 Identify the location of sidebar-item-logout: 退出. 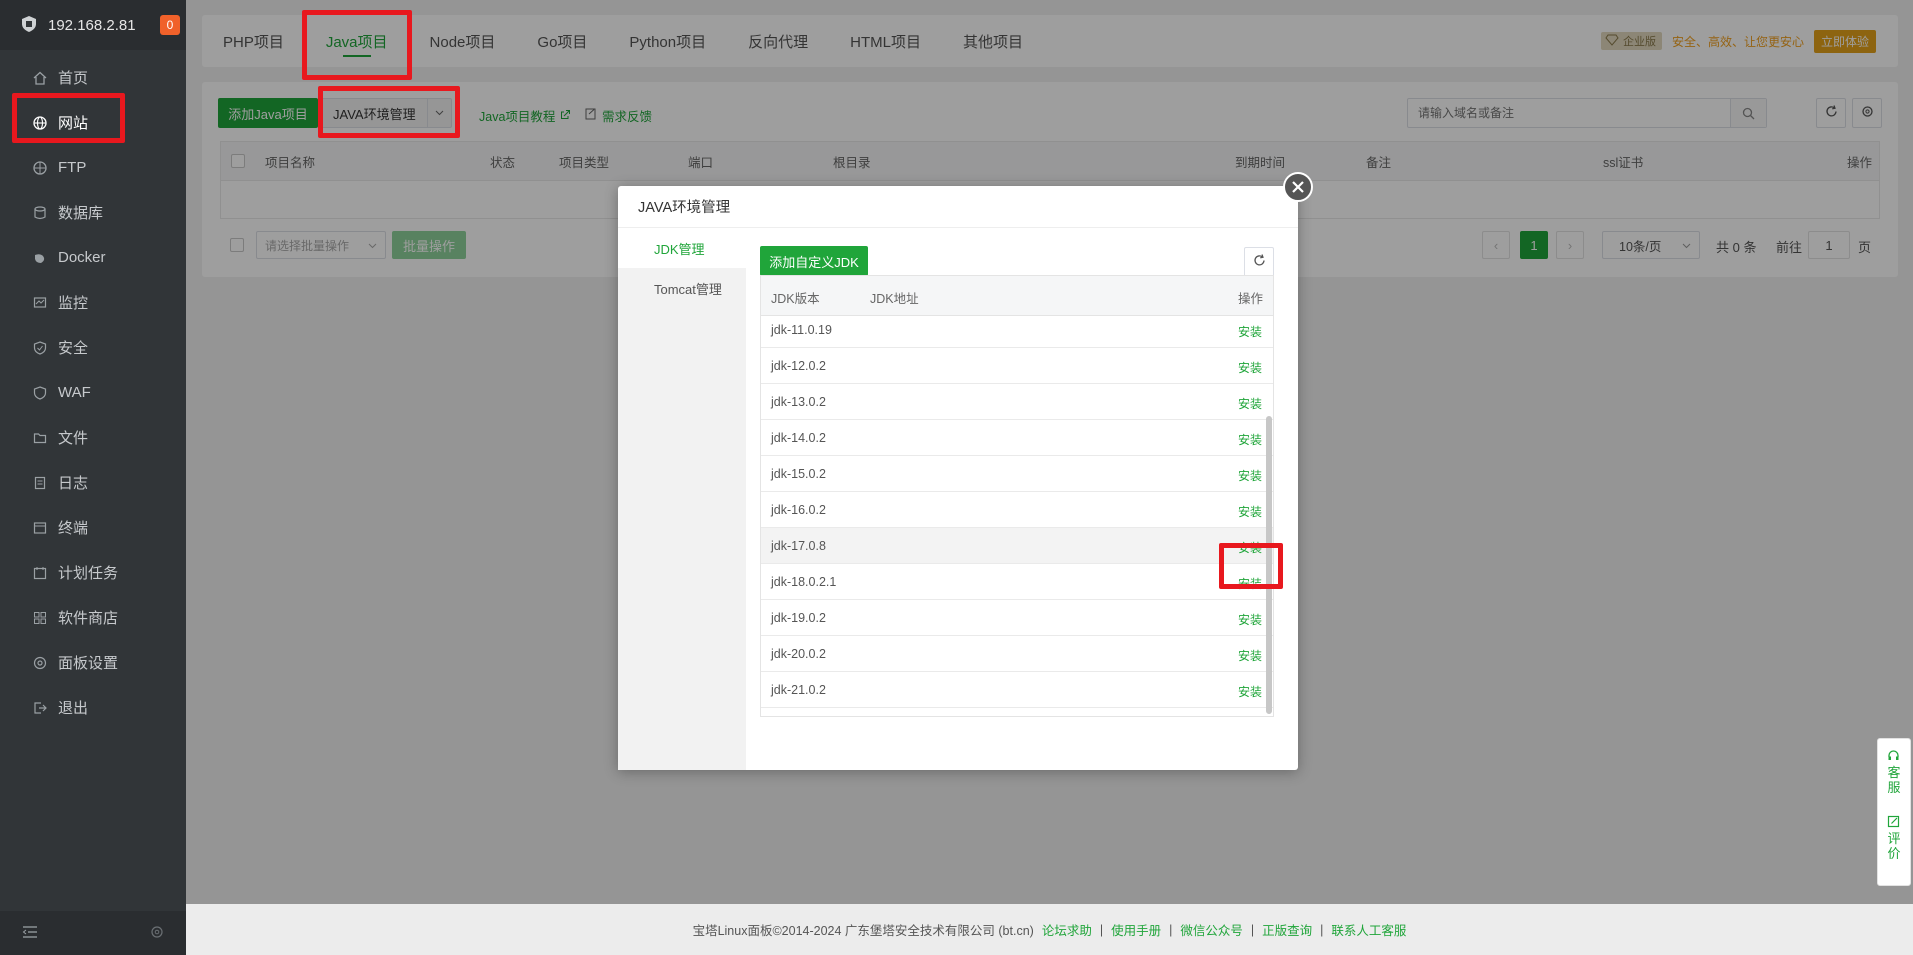
(93, 707).